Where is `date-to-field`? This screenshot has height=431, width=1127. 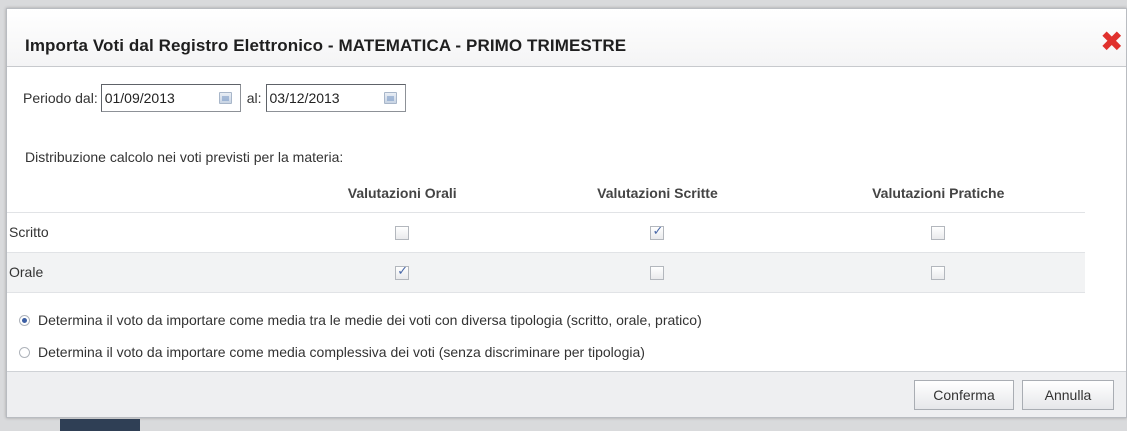
date-to-field is located at coordinates (335, 98).